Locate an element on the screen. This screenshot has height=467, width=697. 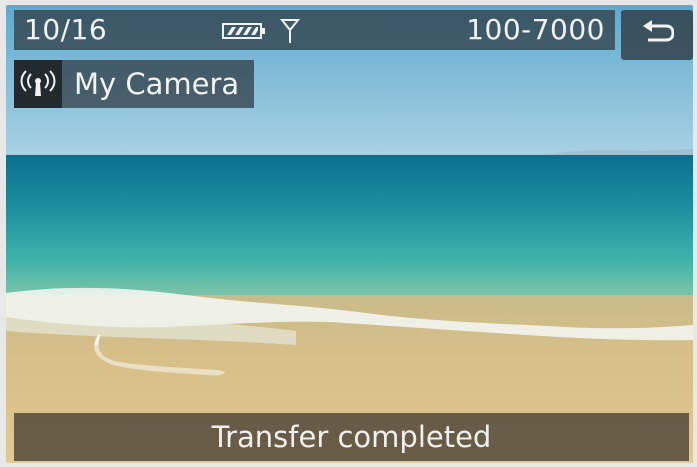
wifi-icon is located at coordinates (38, 84).